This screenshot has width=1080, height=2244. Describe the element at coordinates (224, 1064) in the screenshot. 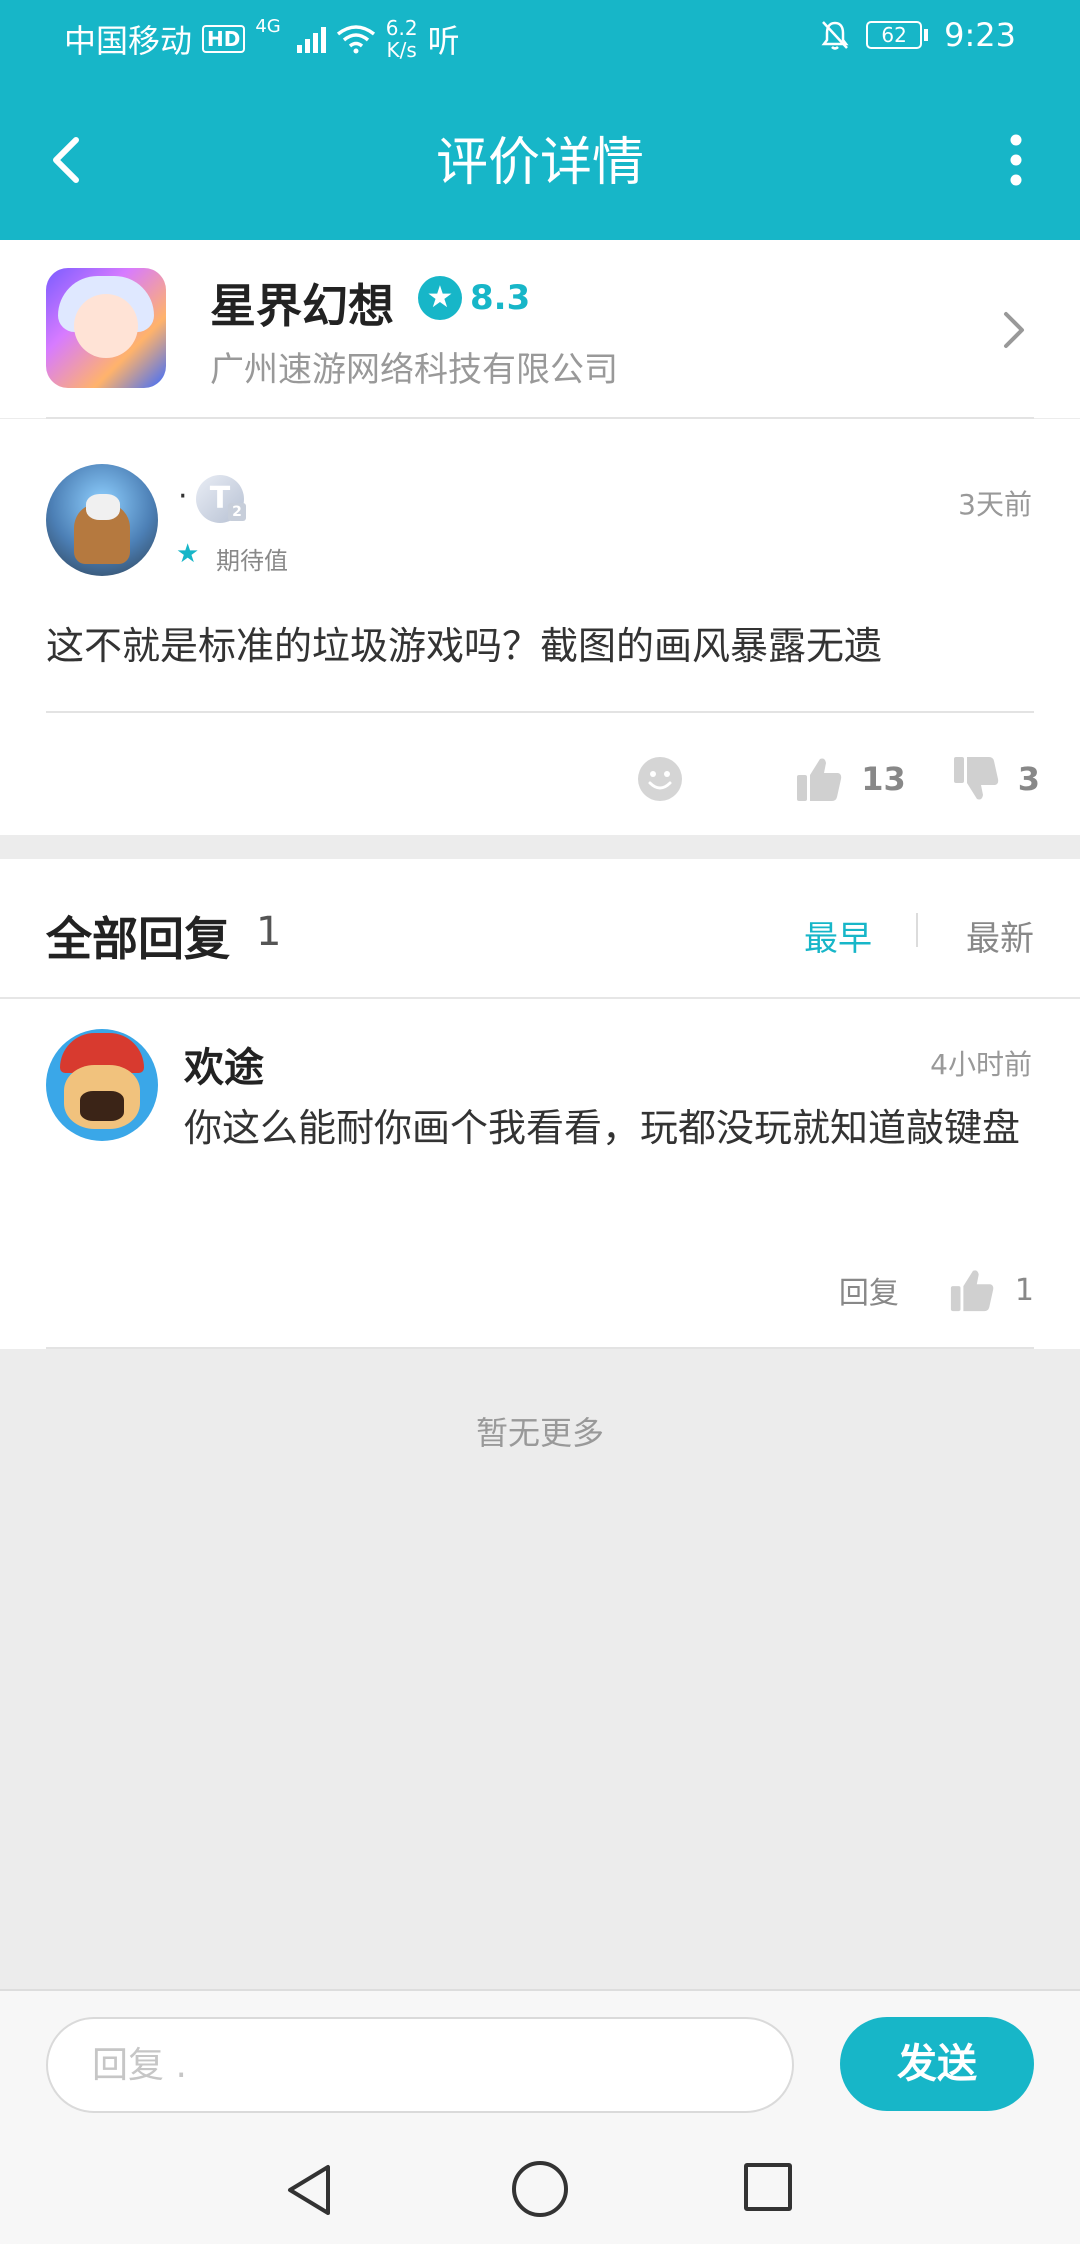

I see `reply-username: 欢途` at that location.